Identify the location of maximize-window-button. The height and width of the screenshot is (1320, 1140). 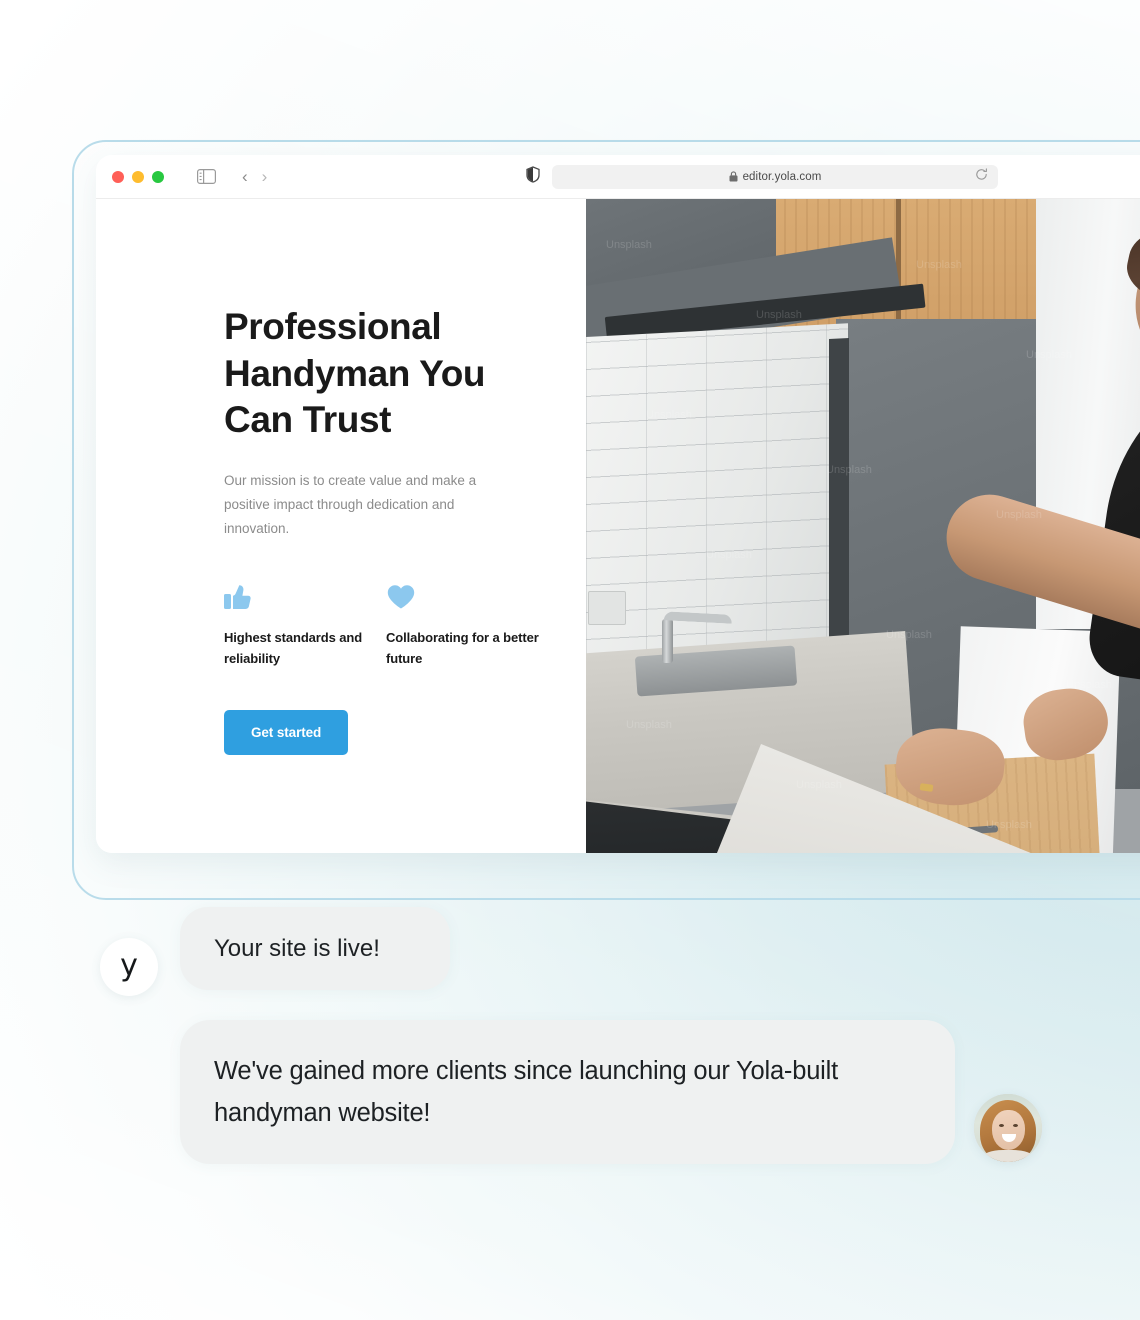
(158, 176).